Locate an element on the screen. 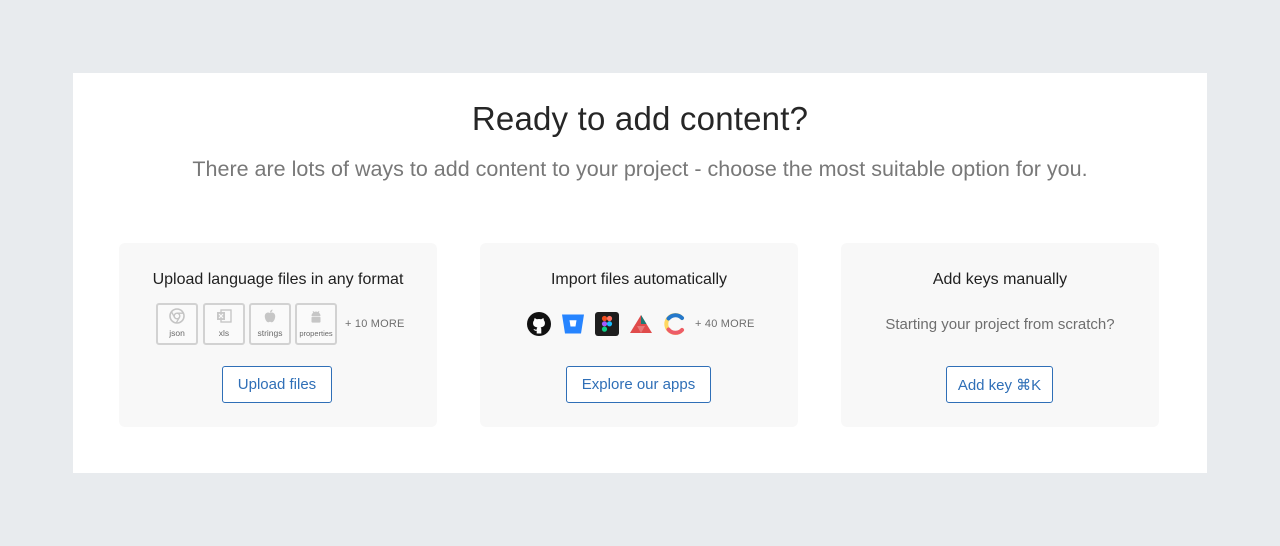  github-icon is located at coordinates (539, 324).